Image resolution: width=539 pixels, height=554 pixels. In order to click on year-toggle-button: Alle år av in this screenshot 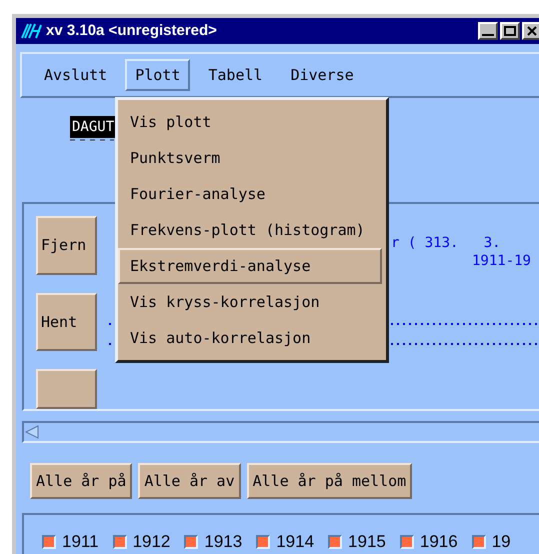, I will do `click(189, 481)`.